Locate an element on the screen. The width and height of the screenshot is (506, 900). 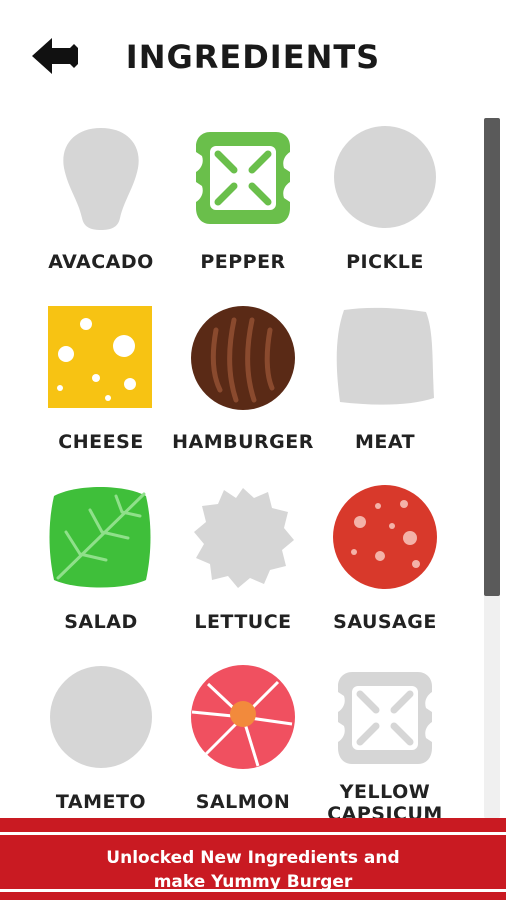
tomato-icon is located at coordinates (101, 717).